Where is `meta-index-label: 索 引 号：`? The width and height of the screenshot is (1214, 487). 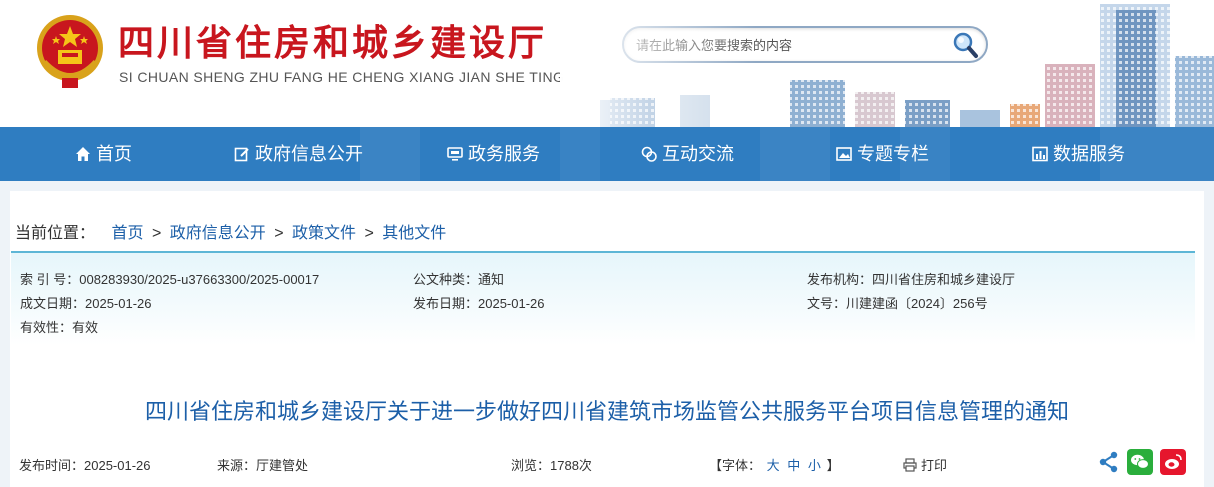
meta-index-label: 索 引 号： is located at coordinates (50, 279).